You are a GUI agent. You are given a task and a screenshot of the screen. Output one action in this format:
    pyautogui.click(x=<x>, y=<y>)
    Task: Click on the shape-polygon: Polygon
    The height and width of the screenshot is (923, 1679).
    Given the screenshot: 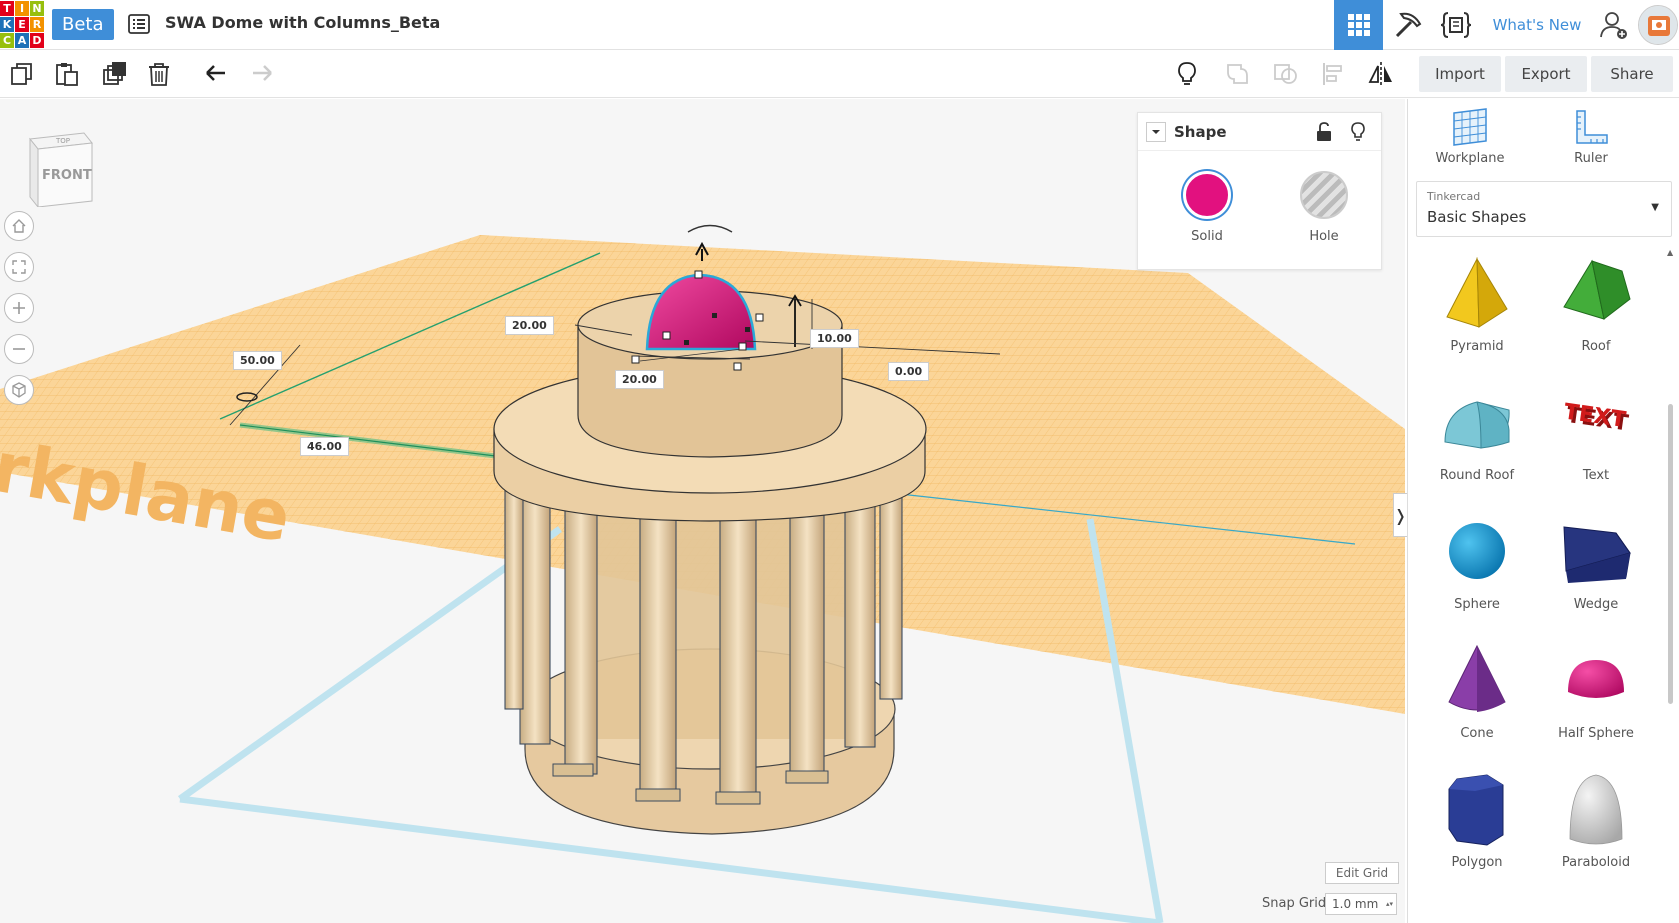 What is the action you would take?
    pyautogui.click(x=1477, y=821)
    